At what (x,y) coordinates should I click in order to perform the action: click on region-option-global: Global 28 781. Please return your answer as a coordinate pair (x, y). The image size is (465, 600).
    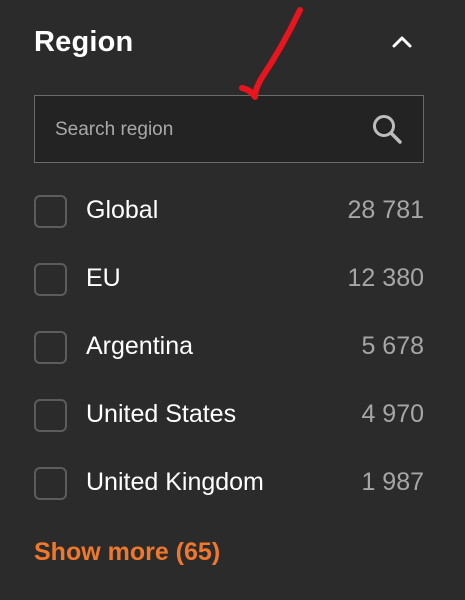
    Looking at the image, I should click on (229, 212).